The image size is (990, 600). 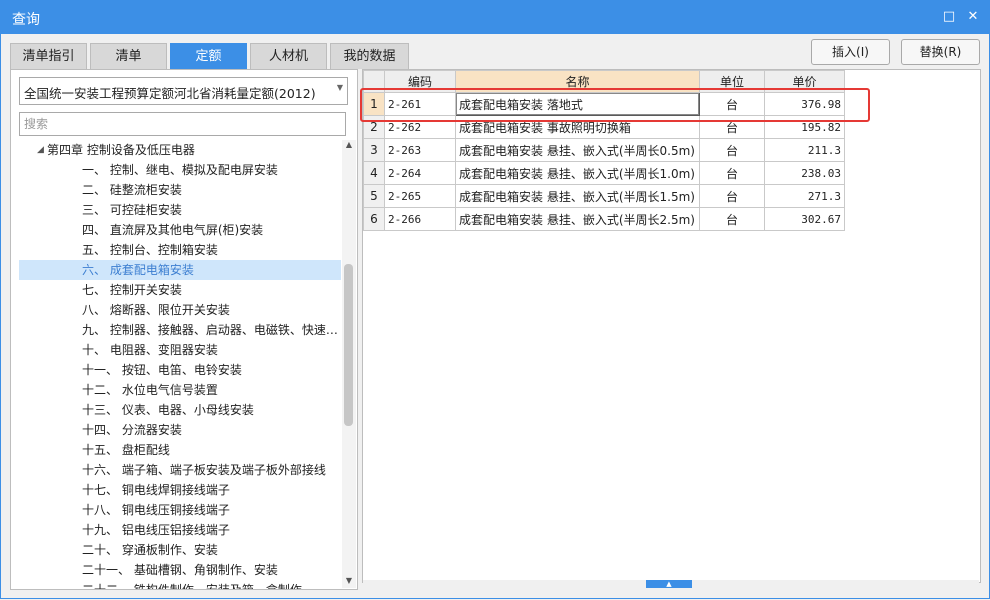 I want to click on cell-code: 2-263, so click(x=420, y=150).